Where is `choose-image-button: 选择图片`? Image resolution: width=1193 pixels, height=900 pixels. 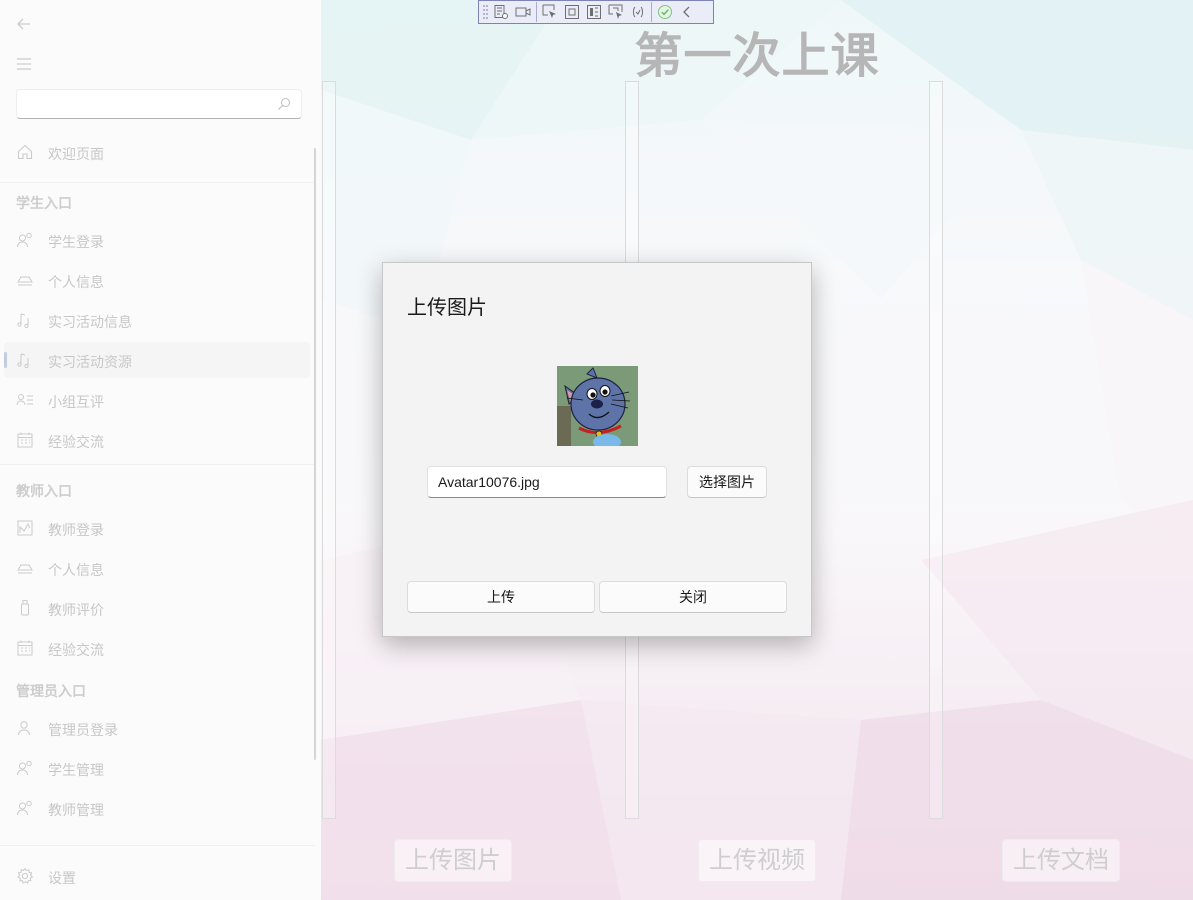 choose-image-button: 选择图片 is located at coordinates (727, 482).